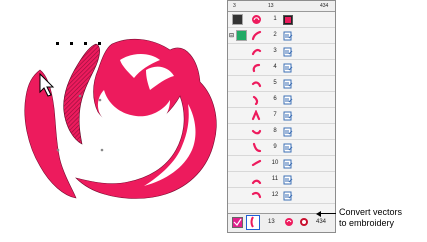  Describe the element at coordinates (324, 6) in the screenshot. I see `header-col-3: 434` at that location.